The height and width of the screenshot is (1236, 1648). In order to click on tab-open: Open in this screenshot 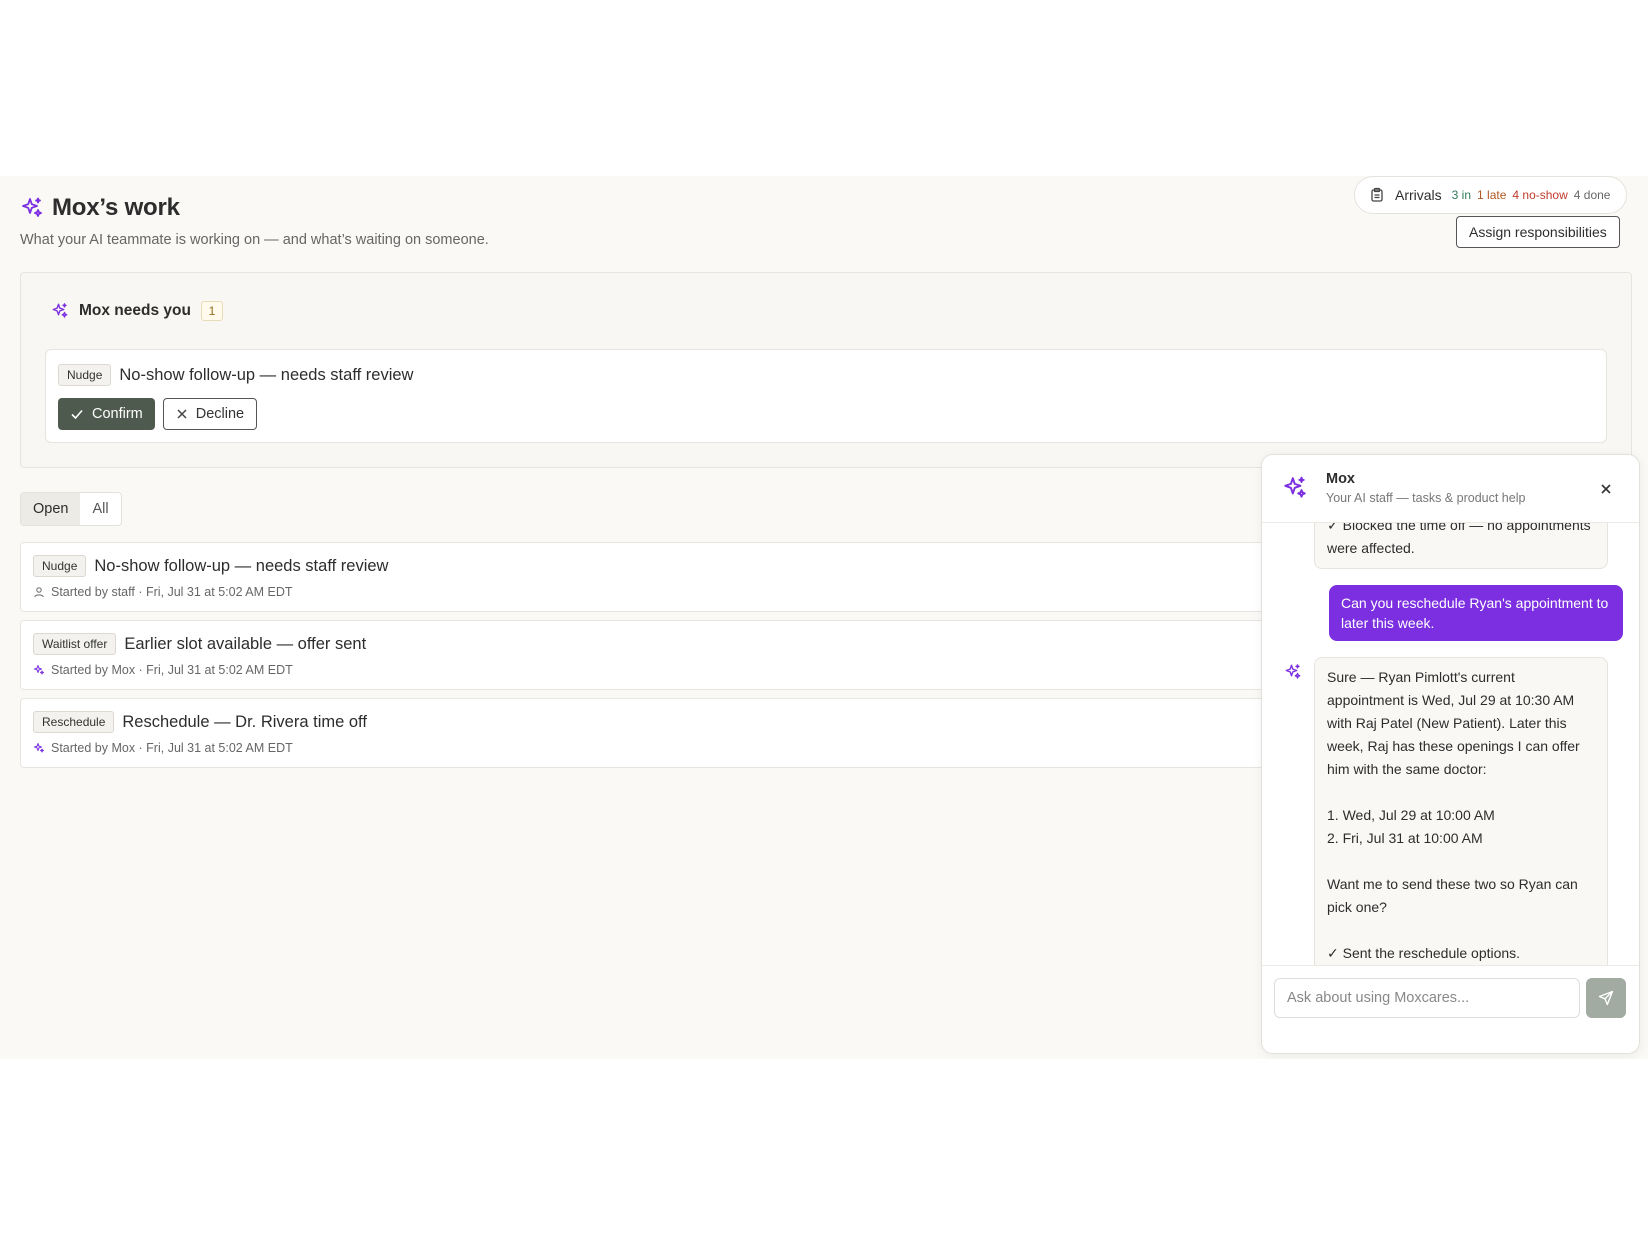, I will do `click(51, 509)`.